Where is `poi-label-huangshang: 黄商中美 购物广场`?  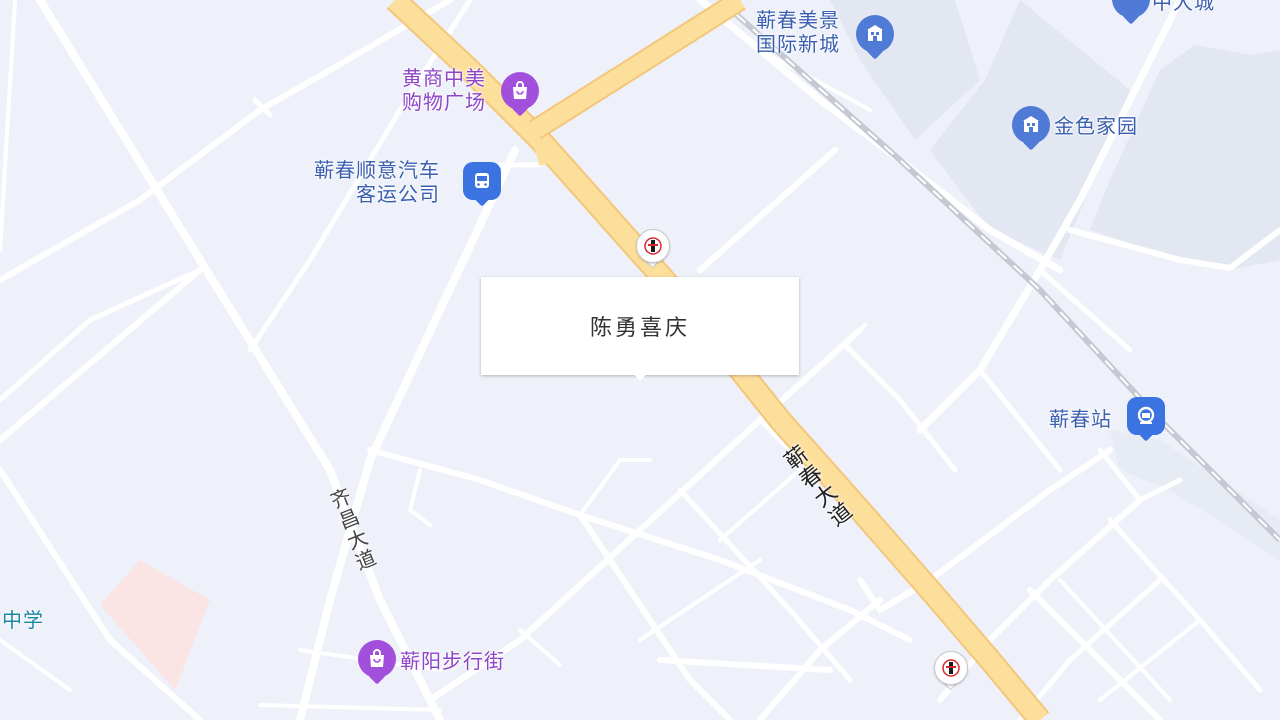
poi-label-huangshang: 黄商中美 购物广场 is located at coordinates (444, 90).